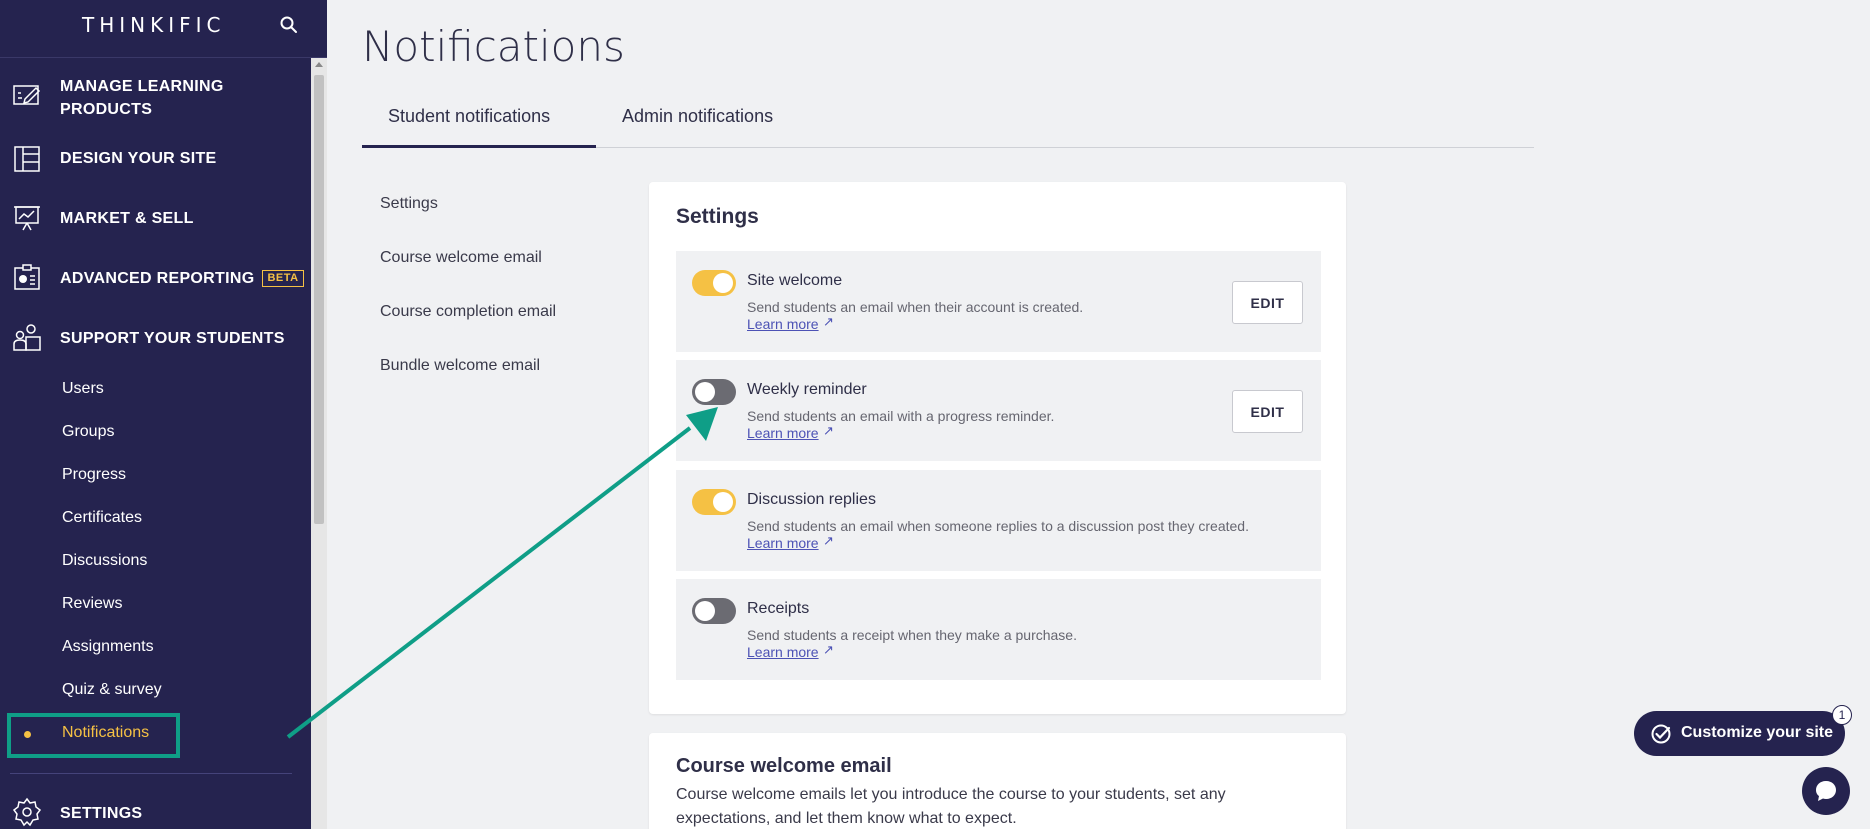 This screenshot has width=1870, height=829. What do you see at coordinates (172, 338) in the screenshot?
I see `nav-label: SUPPORT YOUR STUDENTS` at bounding box center [172, 338].